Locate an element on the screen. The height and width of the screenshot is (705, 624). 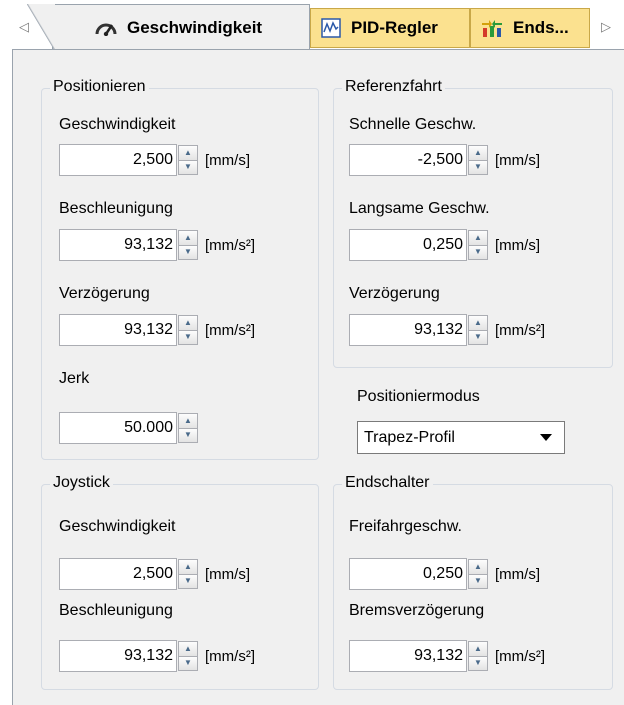
label-jerk: Jerk is located at coordinates (74, 378).